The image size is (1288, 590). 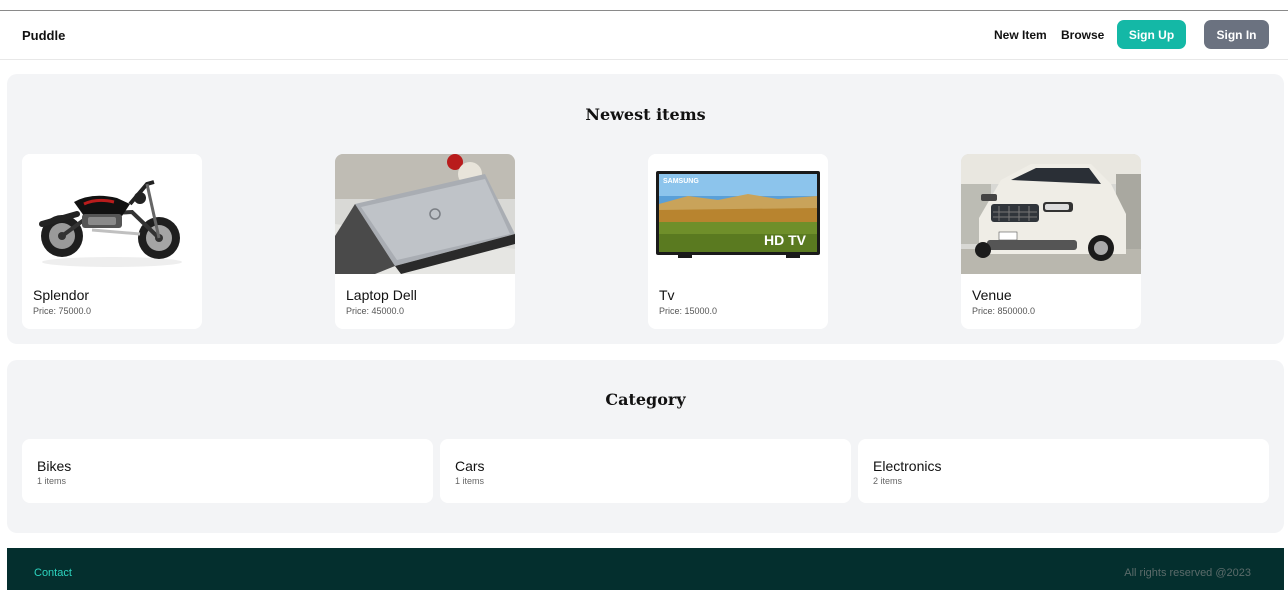 I want to click on item-price: Price: 850000.0, so click(x=1004, y=311).